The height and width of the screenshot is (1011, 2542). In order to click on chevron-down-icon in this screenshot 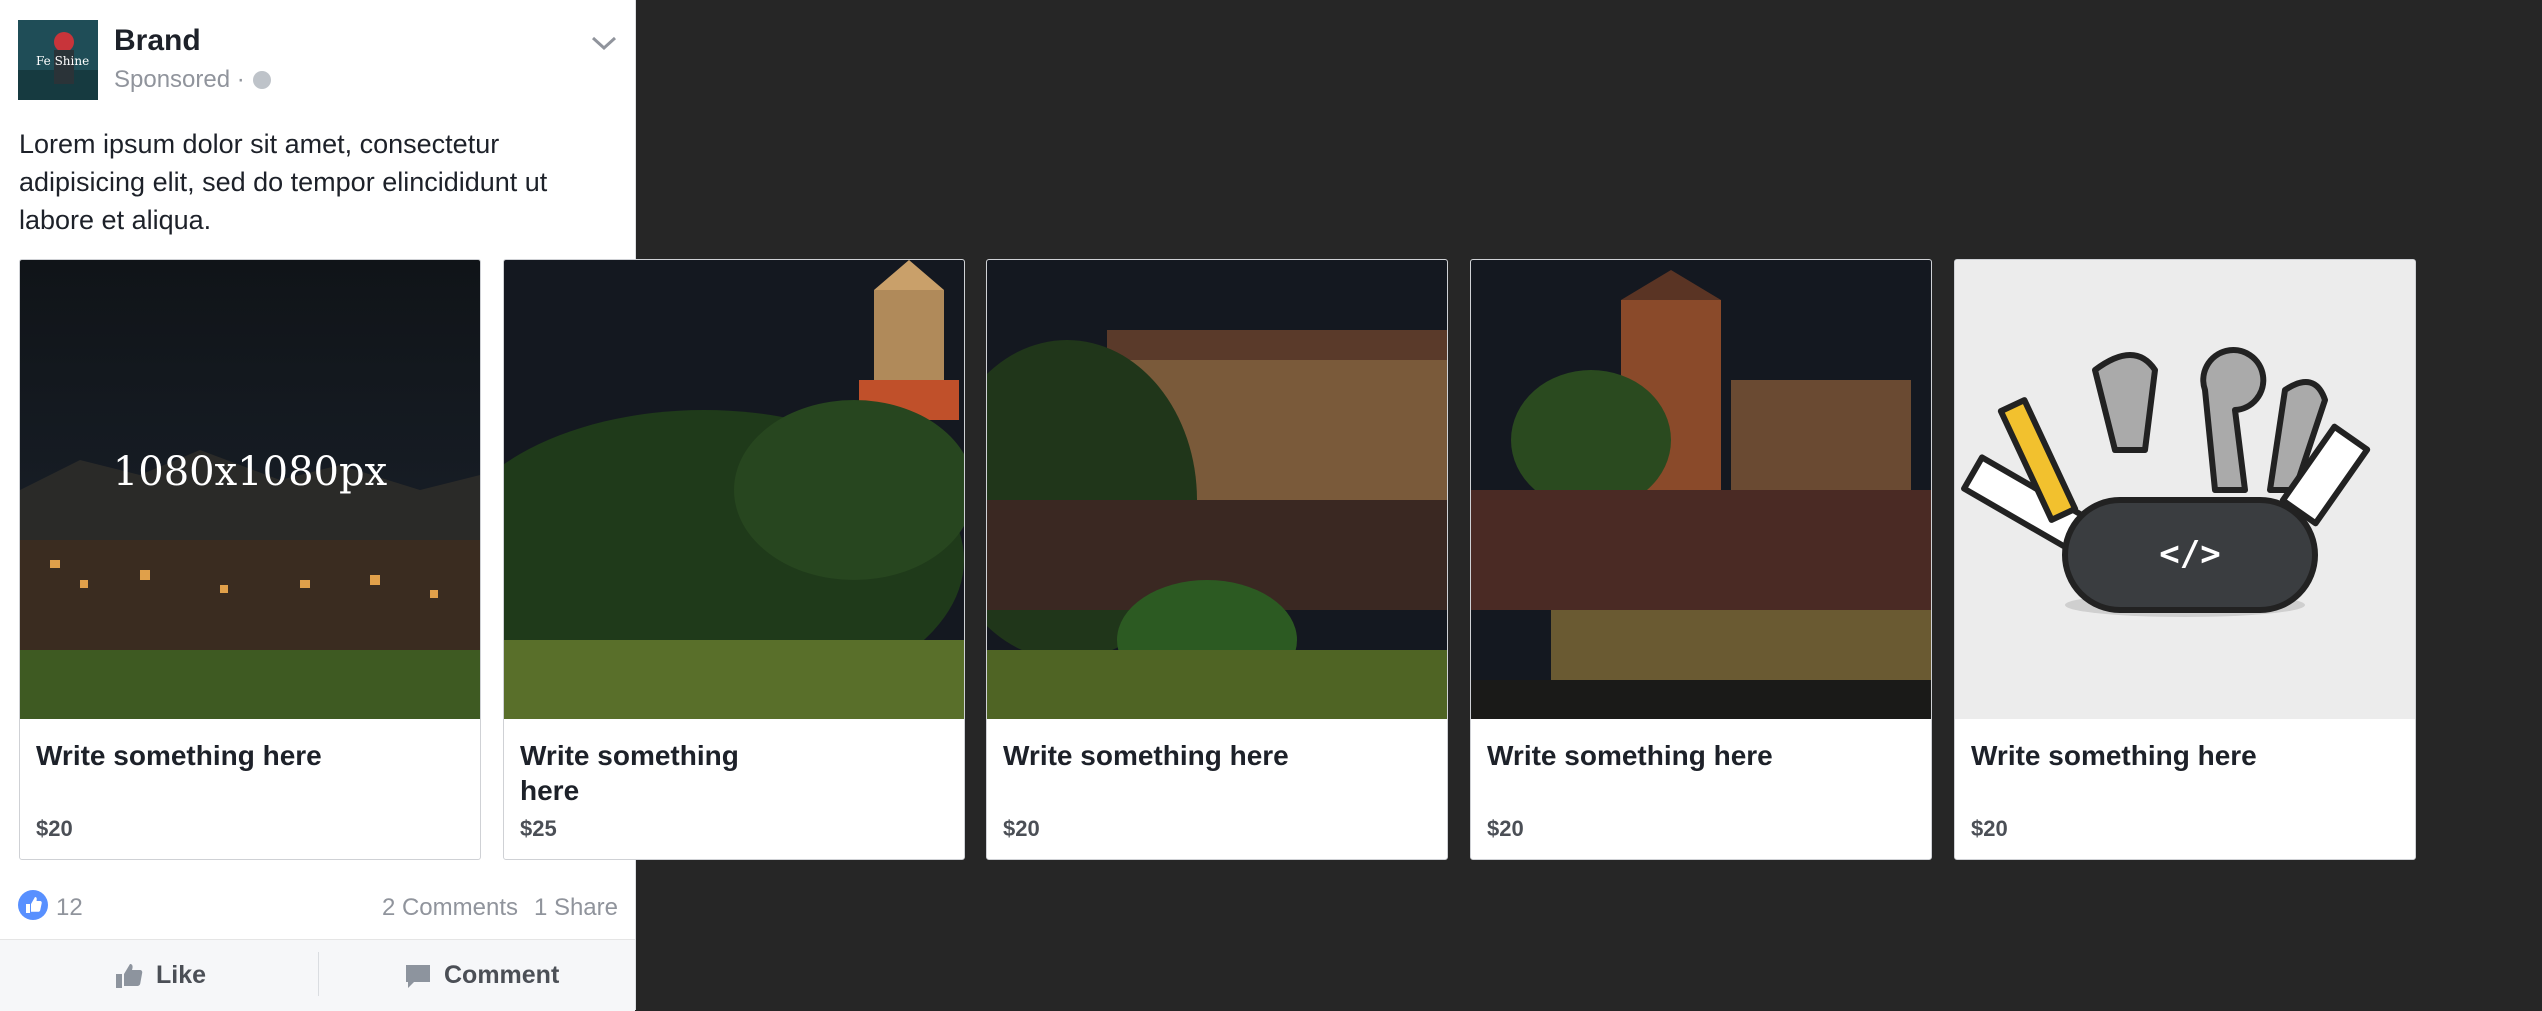, I will do `click(604, 45)`.